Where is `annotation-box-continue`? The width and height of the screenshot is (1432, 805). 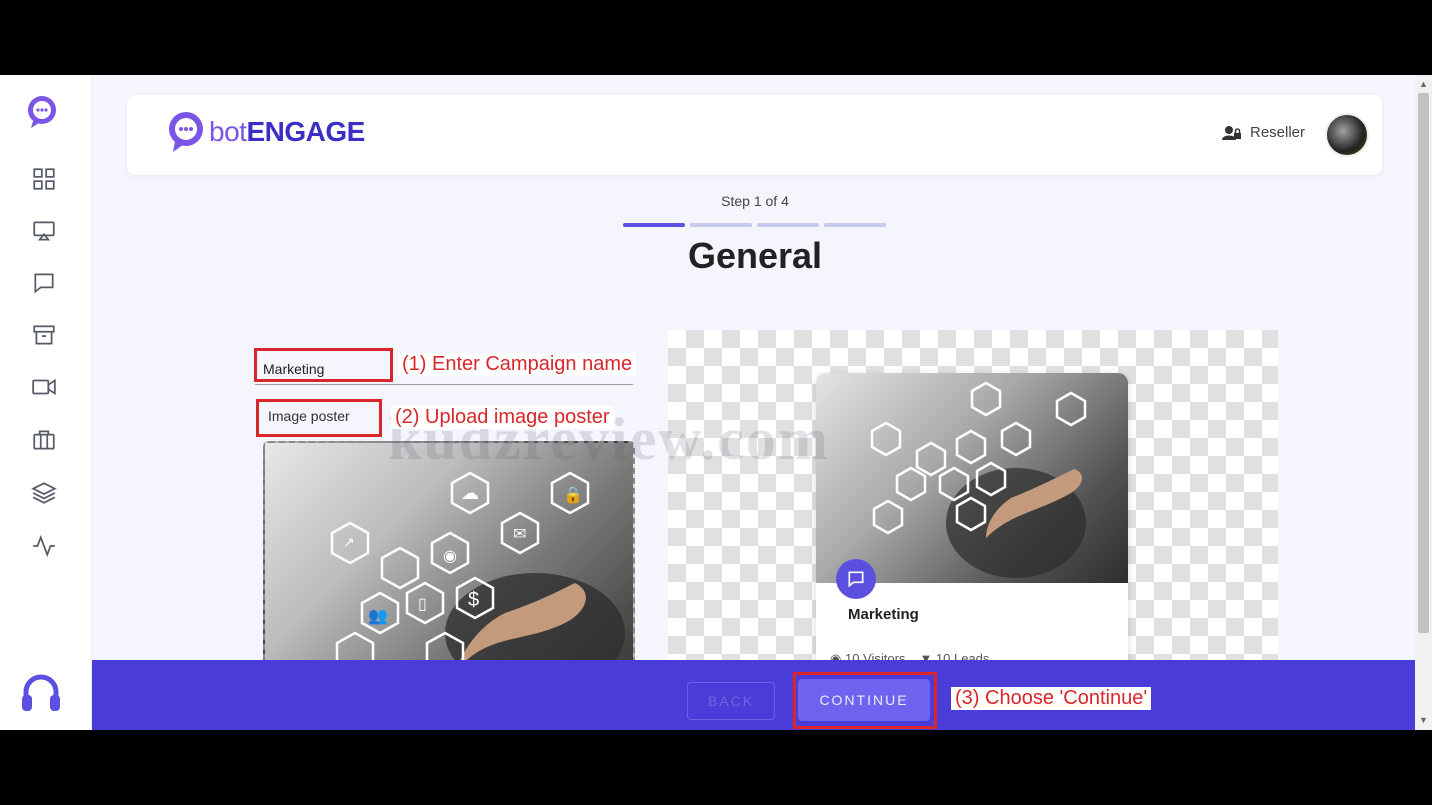
annotation-box-continue is located at coordinates (865, 700).